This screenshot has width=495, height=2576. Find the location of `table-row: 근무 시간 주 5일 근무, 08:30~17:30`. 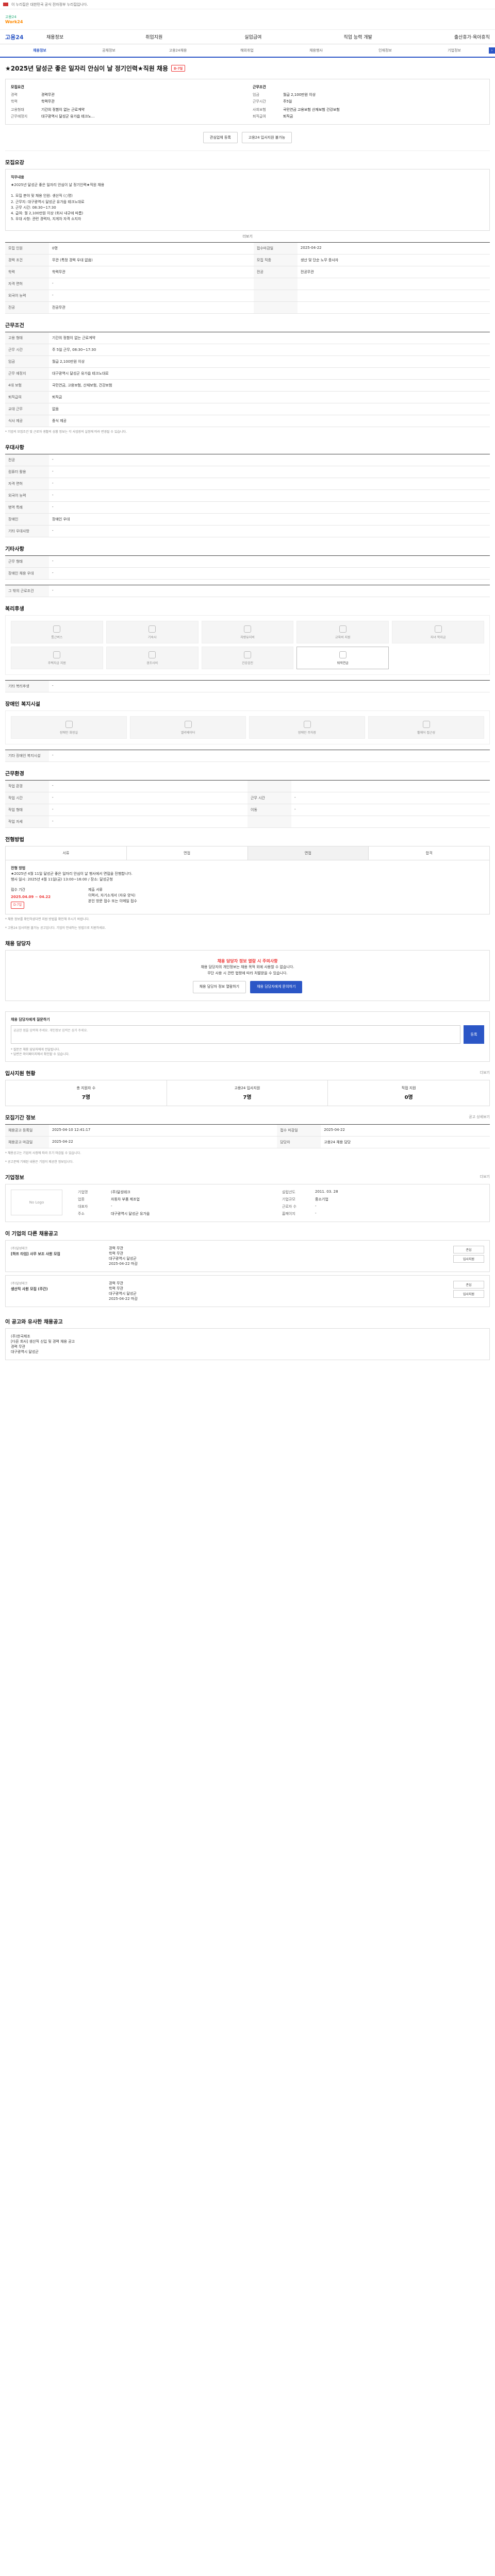

table-row: 근무 시간 주 5일 근무, 08:30~17:30 is located at coordinates (247, 350).